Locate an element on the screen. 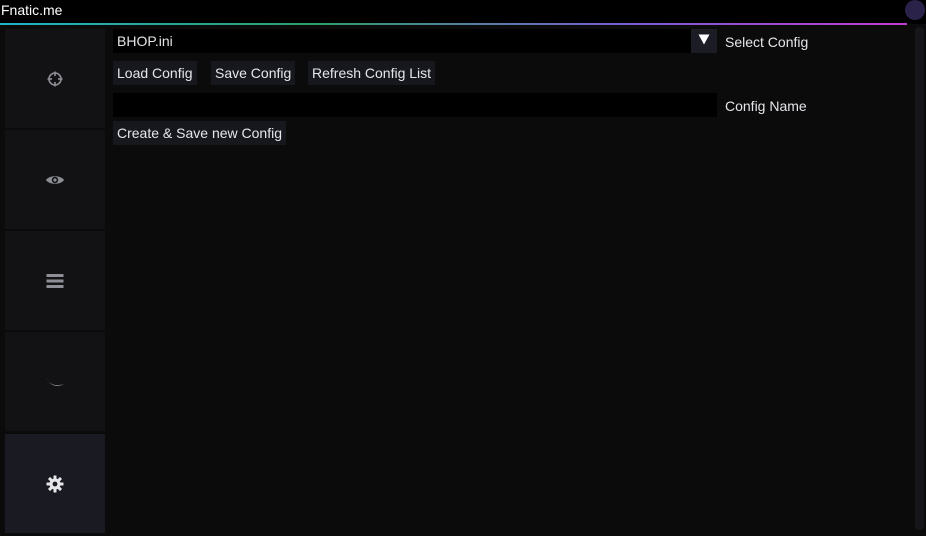  sidebar is located at coordinates (55, 281).